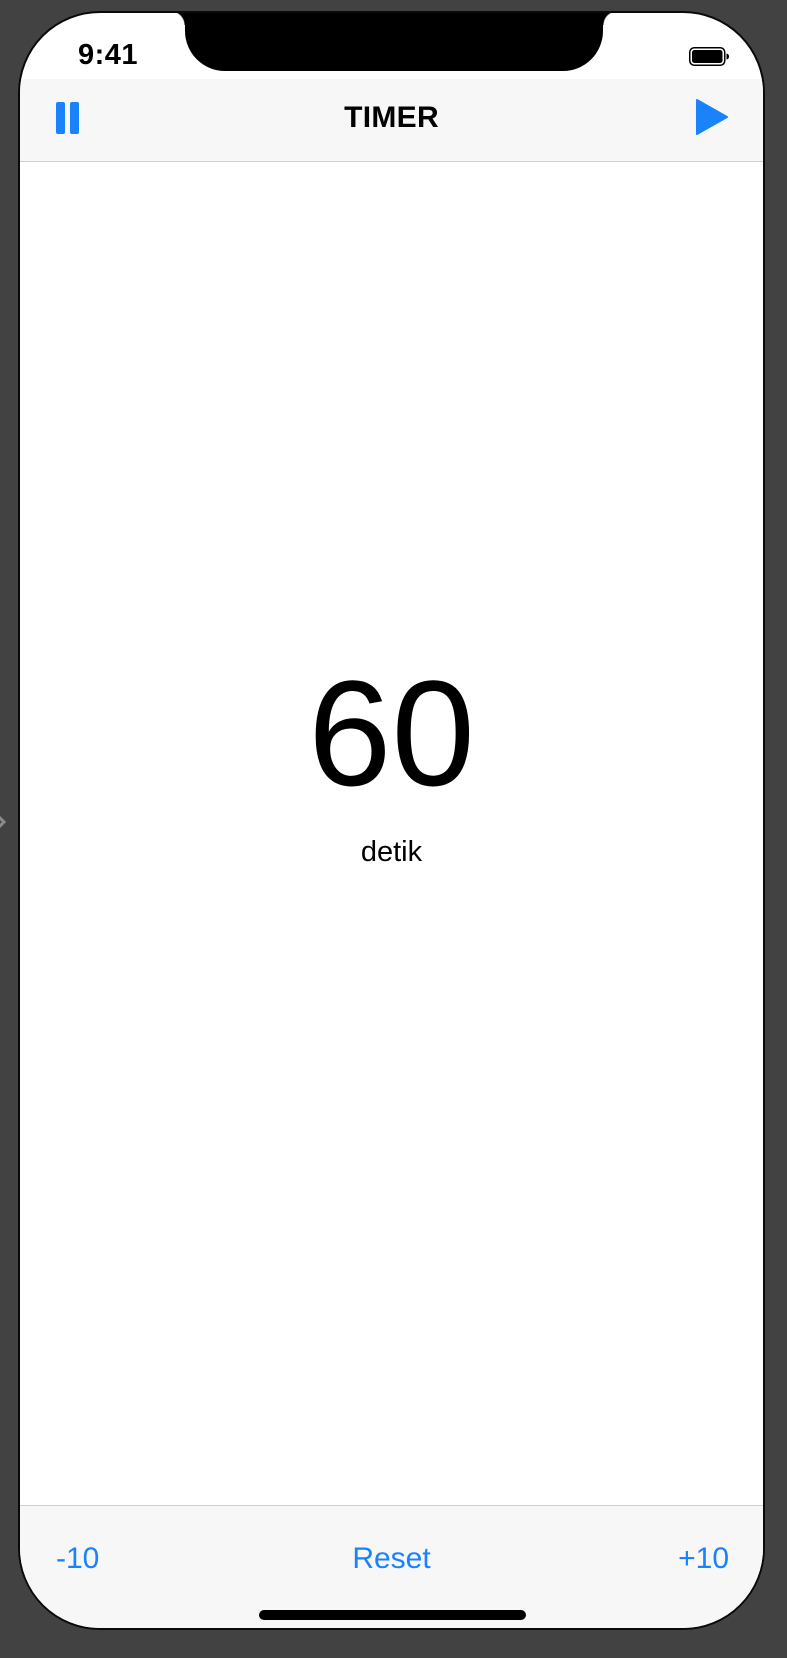  Describe the element at coordinates (391, 733) in the screenshot. I see `timer-value: 60` at that location.